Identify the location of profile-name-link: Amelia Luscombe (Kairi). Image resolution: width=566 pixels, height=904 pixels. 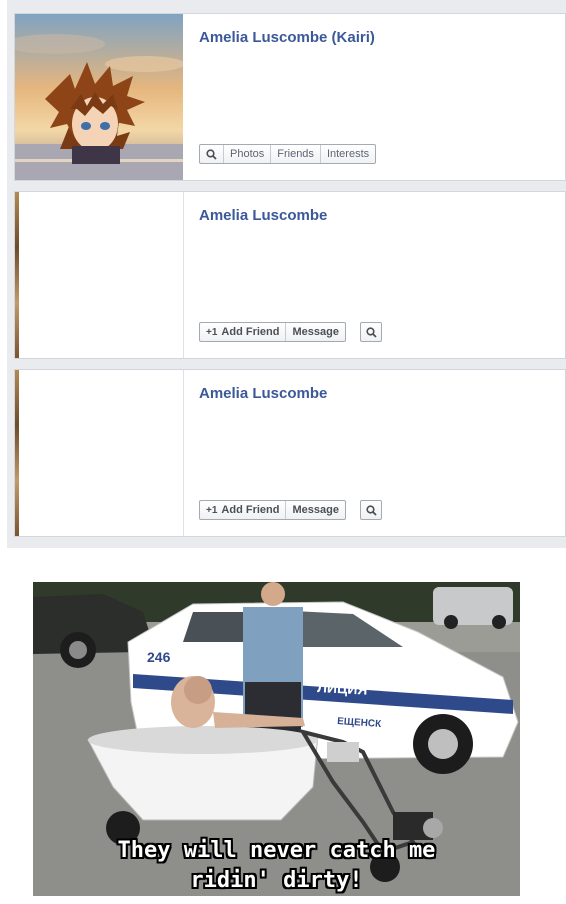
(287, 37).